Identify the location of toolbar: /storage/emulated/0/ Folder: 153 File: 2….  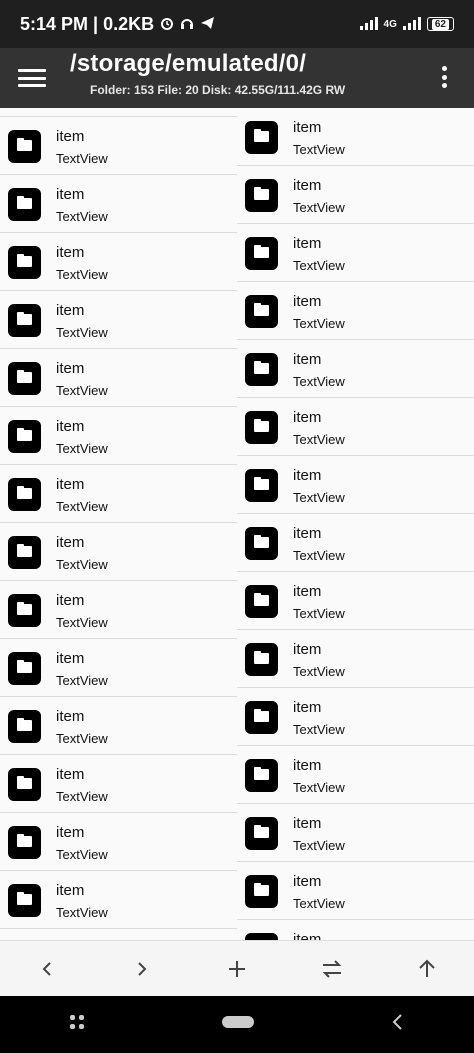
(237, 78).